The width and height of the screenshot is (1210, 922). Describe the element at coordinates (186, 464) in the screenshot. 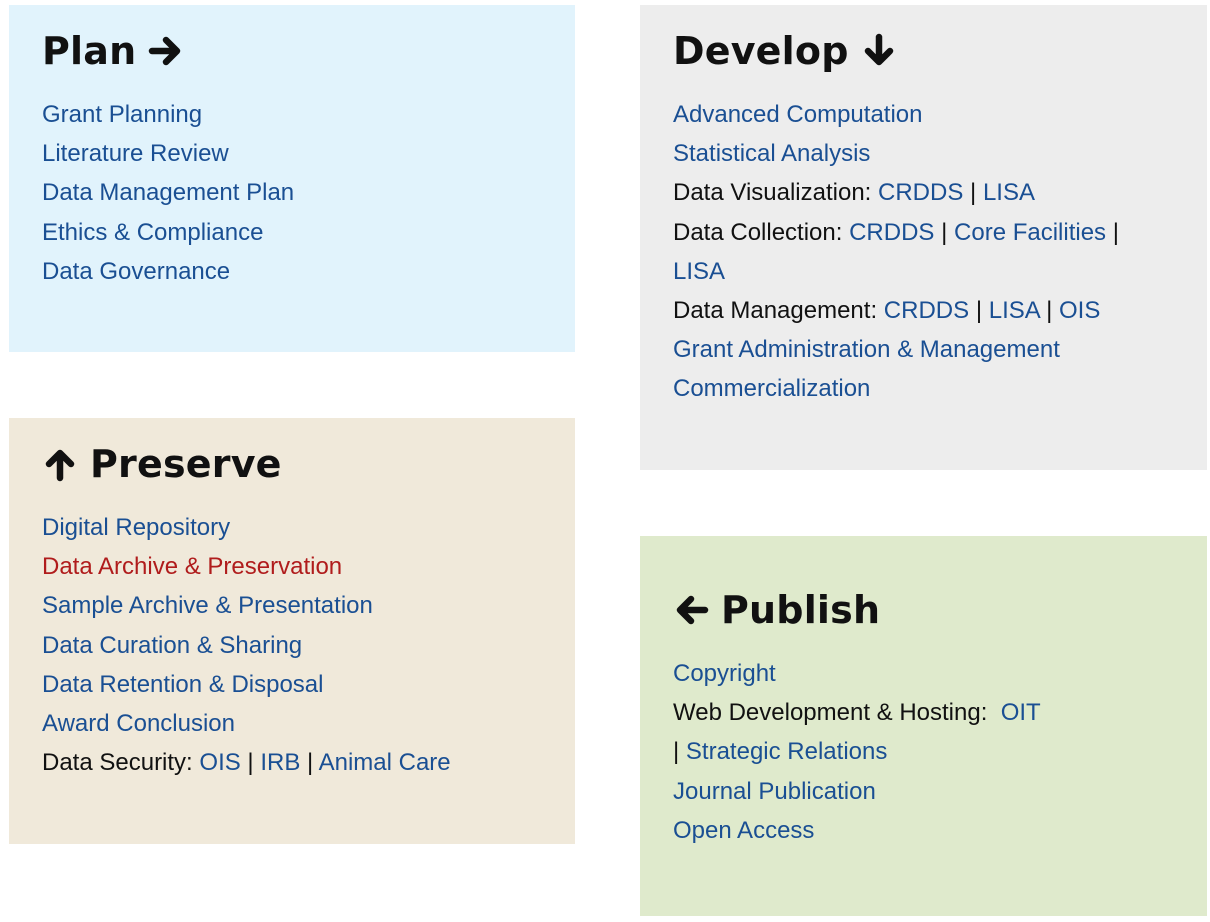

I see `preserve-title: Preserve` at that location.